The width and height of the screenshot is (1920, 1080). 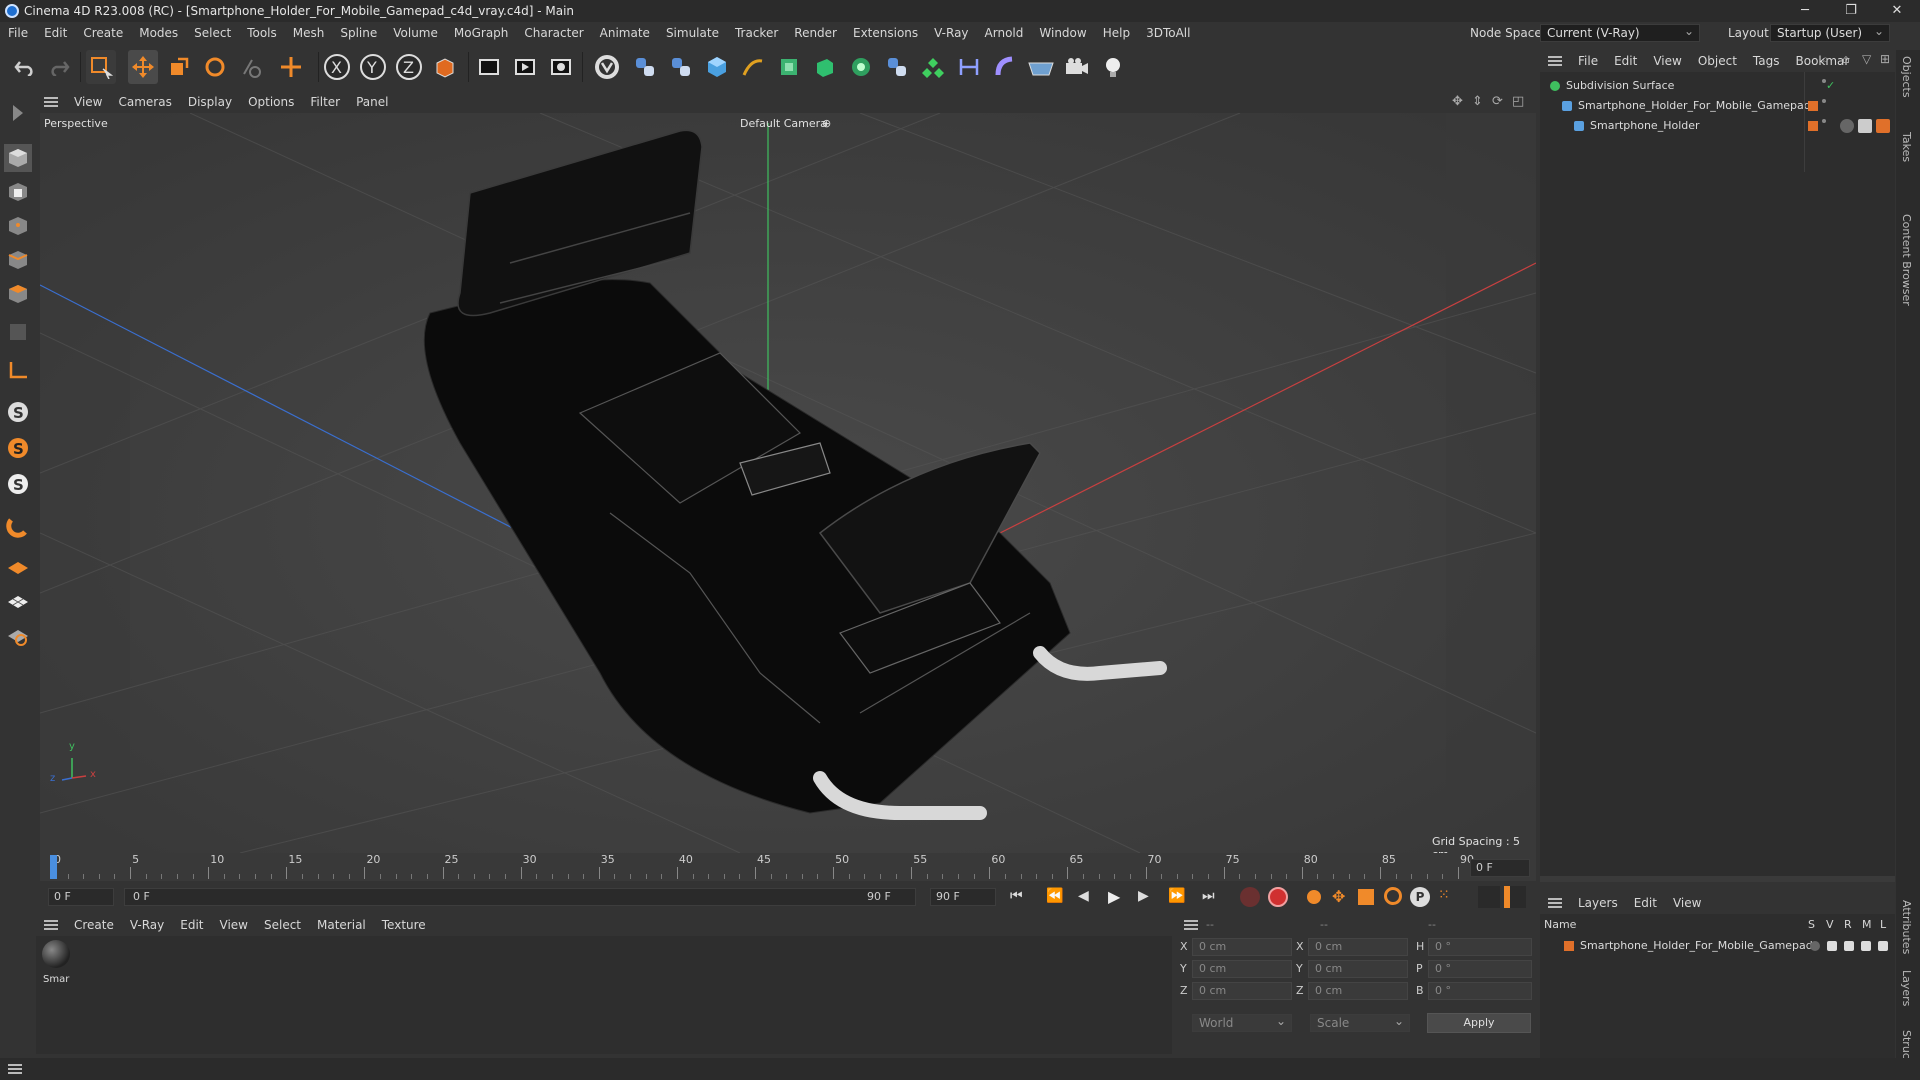 What do you see at coordinates (1865, 126) in the screenshot?
I see `checker-tag-icon` at bounding box center [1865, 126].